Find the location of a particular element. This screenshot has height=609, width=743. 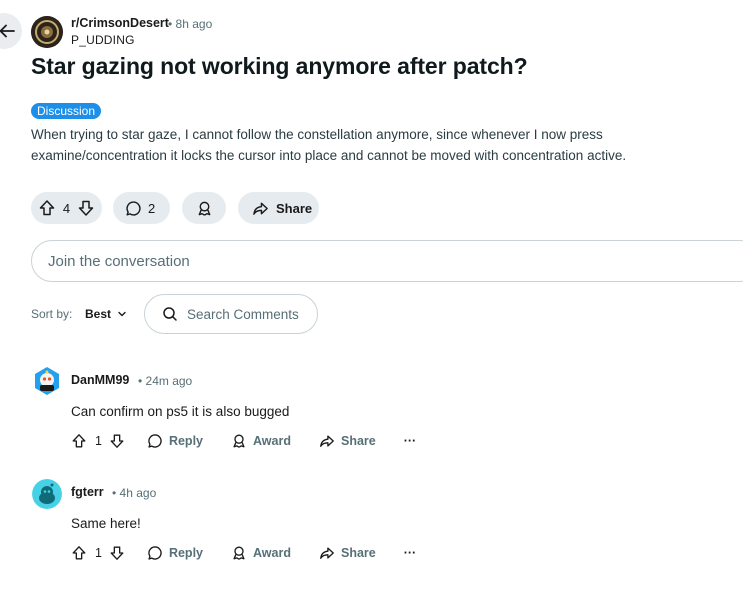

comment-time: • 4h ago is located at coordinates (134, 493).